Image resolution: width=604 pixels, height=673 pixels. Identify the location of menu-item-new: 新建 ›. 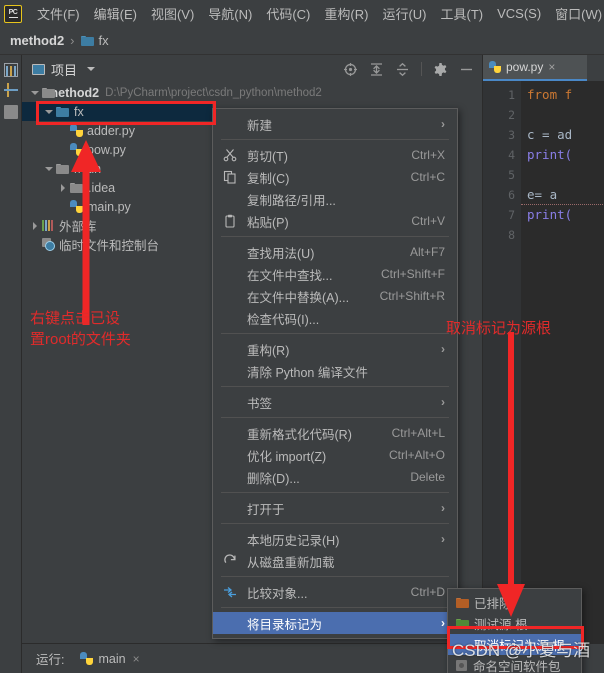
(335, 124).